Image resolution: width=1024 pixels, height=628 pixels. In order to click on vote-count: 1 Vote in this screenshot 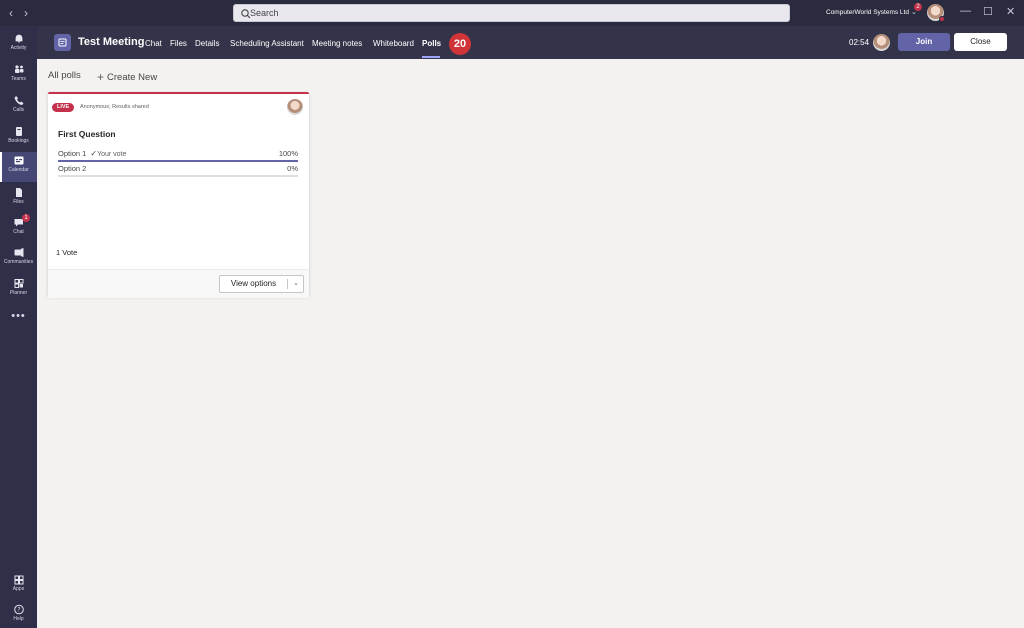, I will do `click(67, 252)`.